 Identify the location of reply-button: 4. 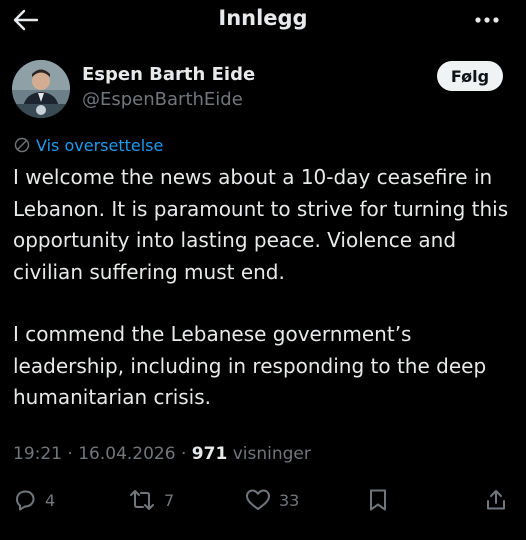
(34, 500).